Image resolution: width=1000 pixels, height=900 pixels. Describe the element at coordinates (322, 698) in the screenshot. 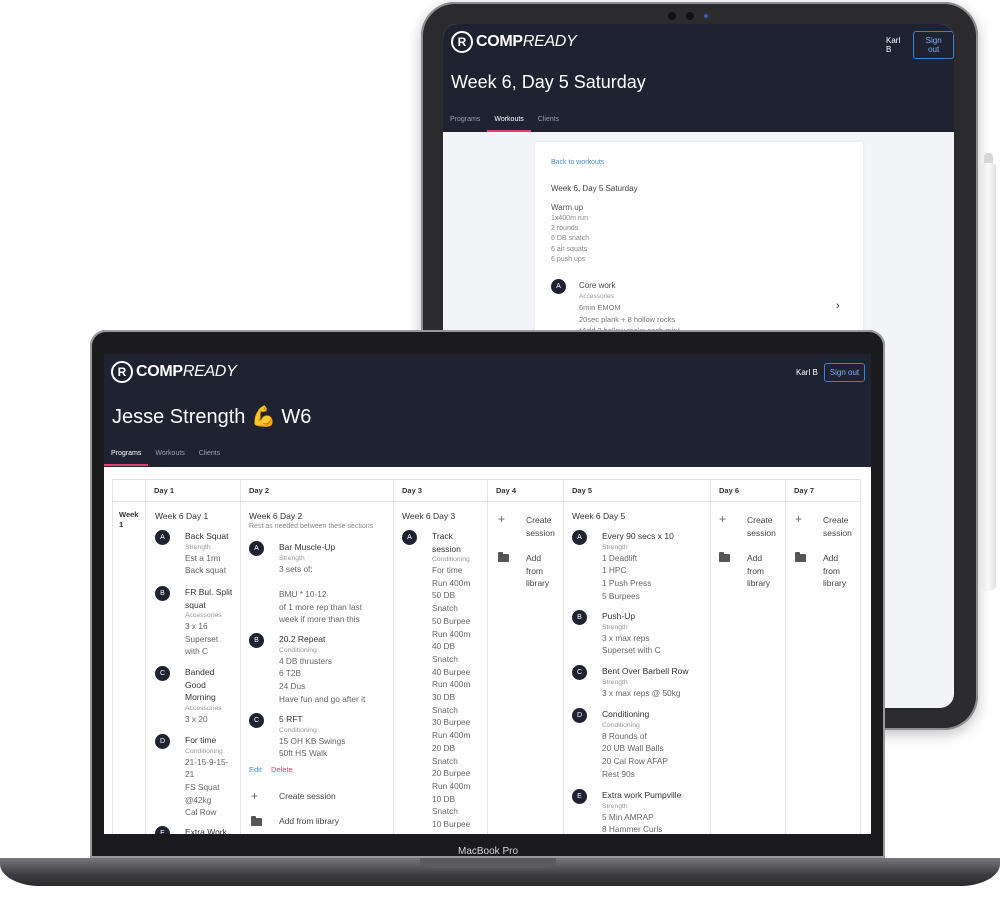

I see `exercise-line: Have fun and go after it` at that location.